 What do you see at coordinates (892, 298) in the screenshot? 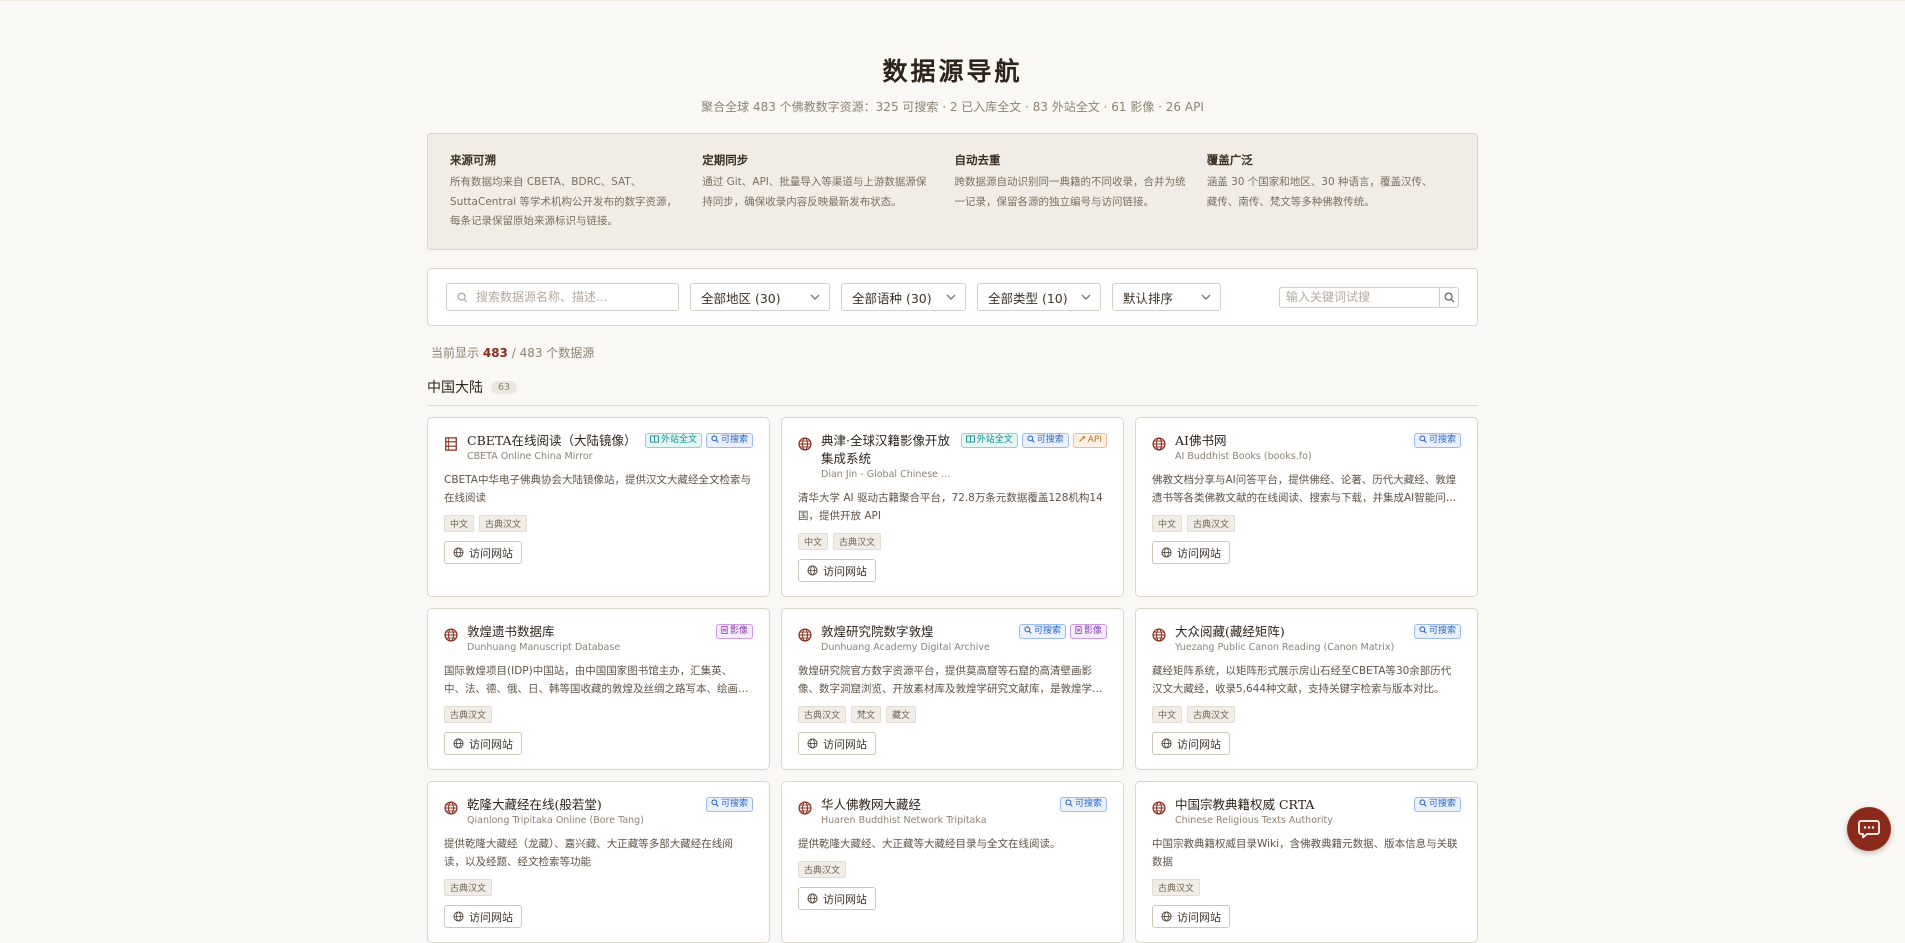
I see `language-select-value: 全部语种 (30)` at bounding box center [892, 298].